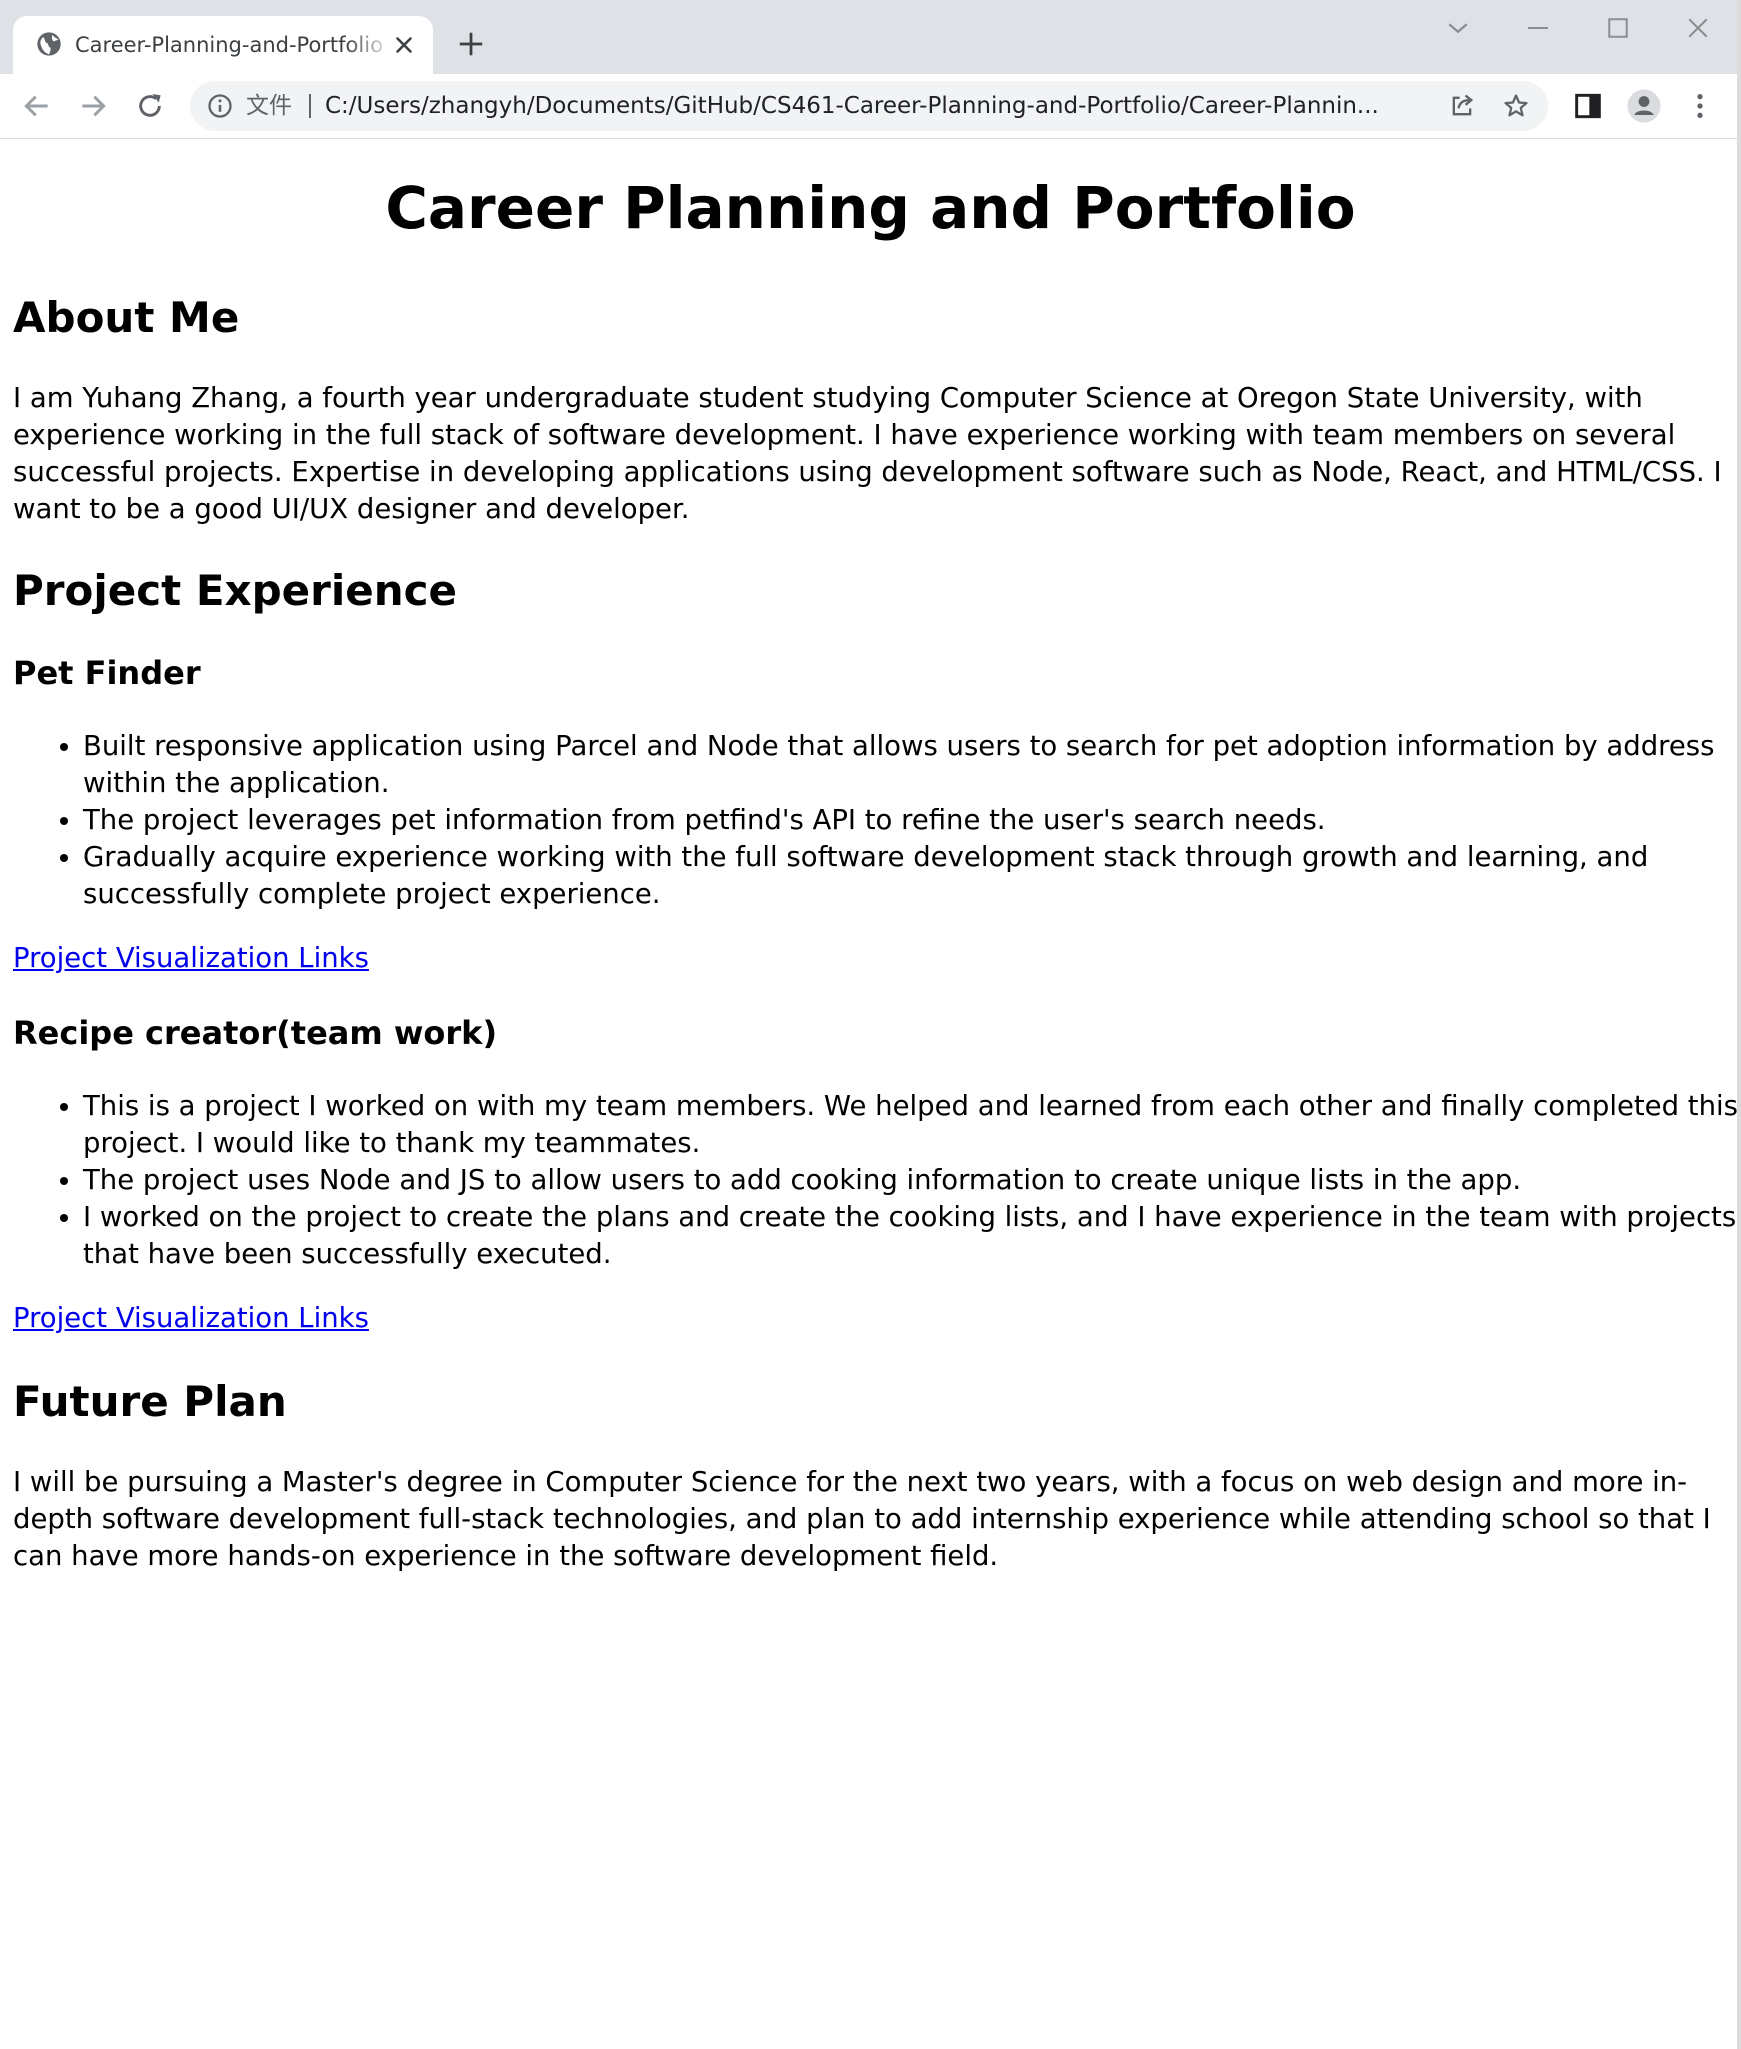 This screenshot has height=2049, width=1741. What do you see at coordinates (255, 1033) in the screenshot?
I see `project-title-recipe-creator: Recipe creator(team work)` at bounding box center [255, 1033].